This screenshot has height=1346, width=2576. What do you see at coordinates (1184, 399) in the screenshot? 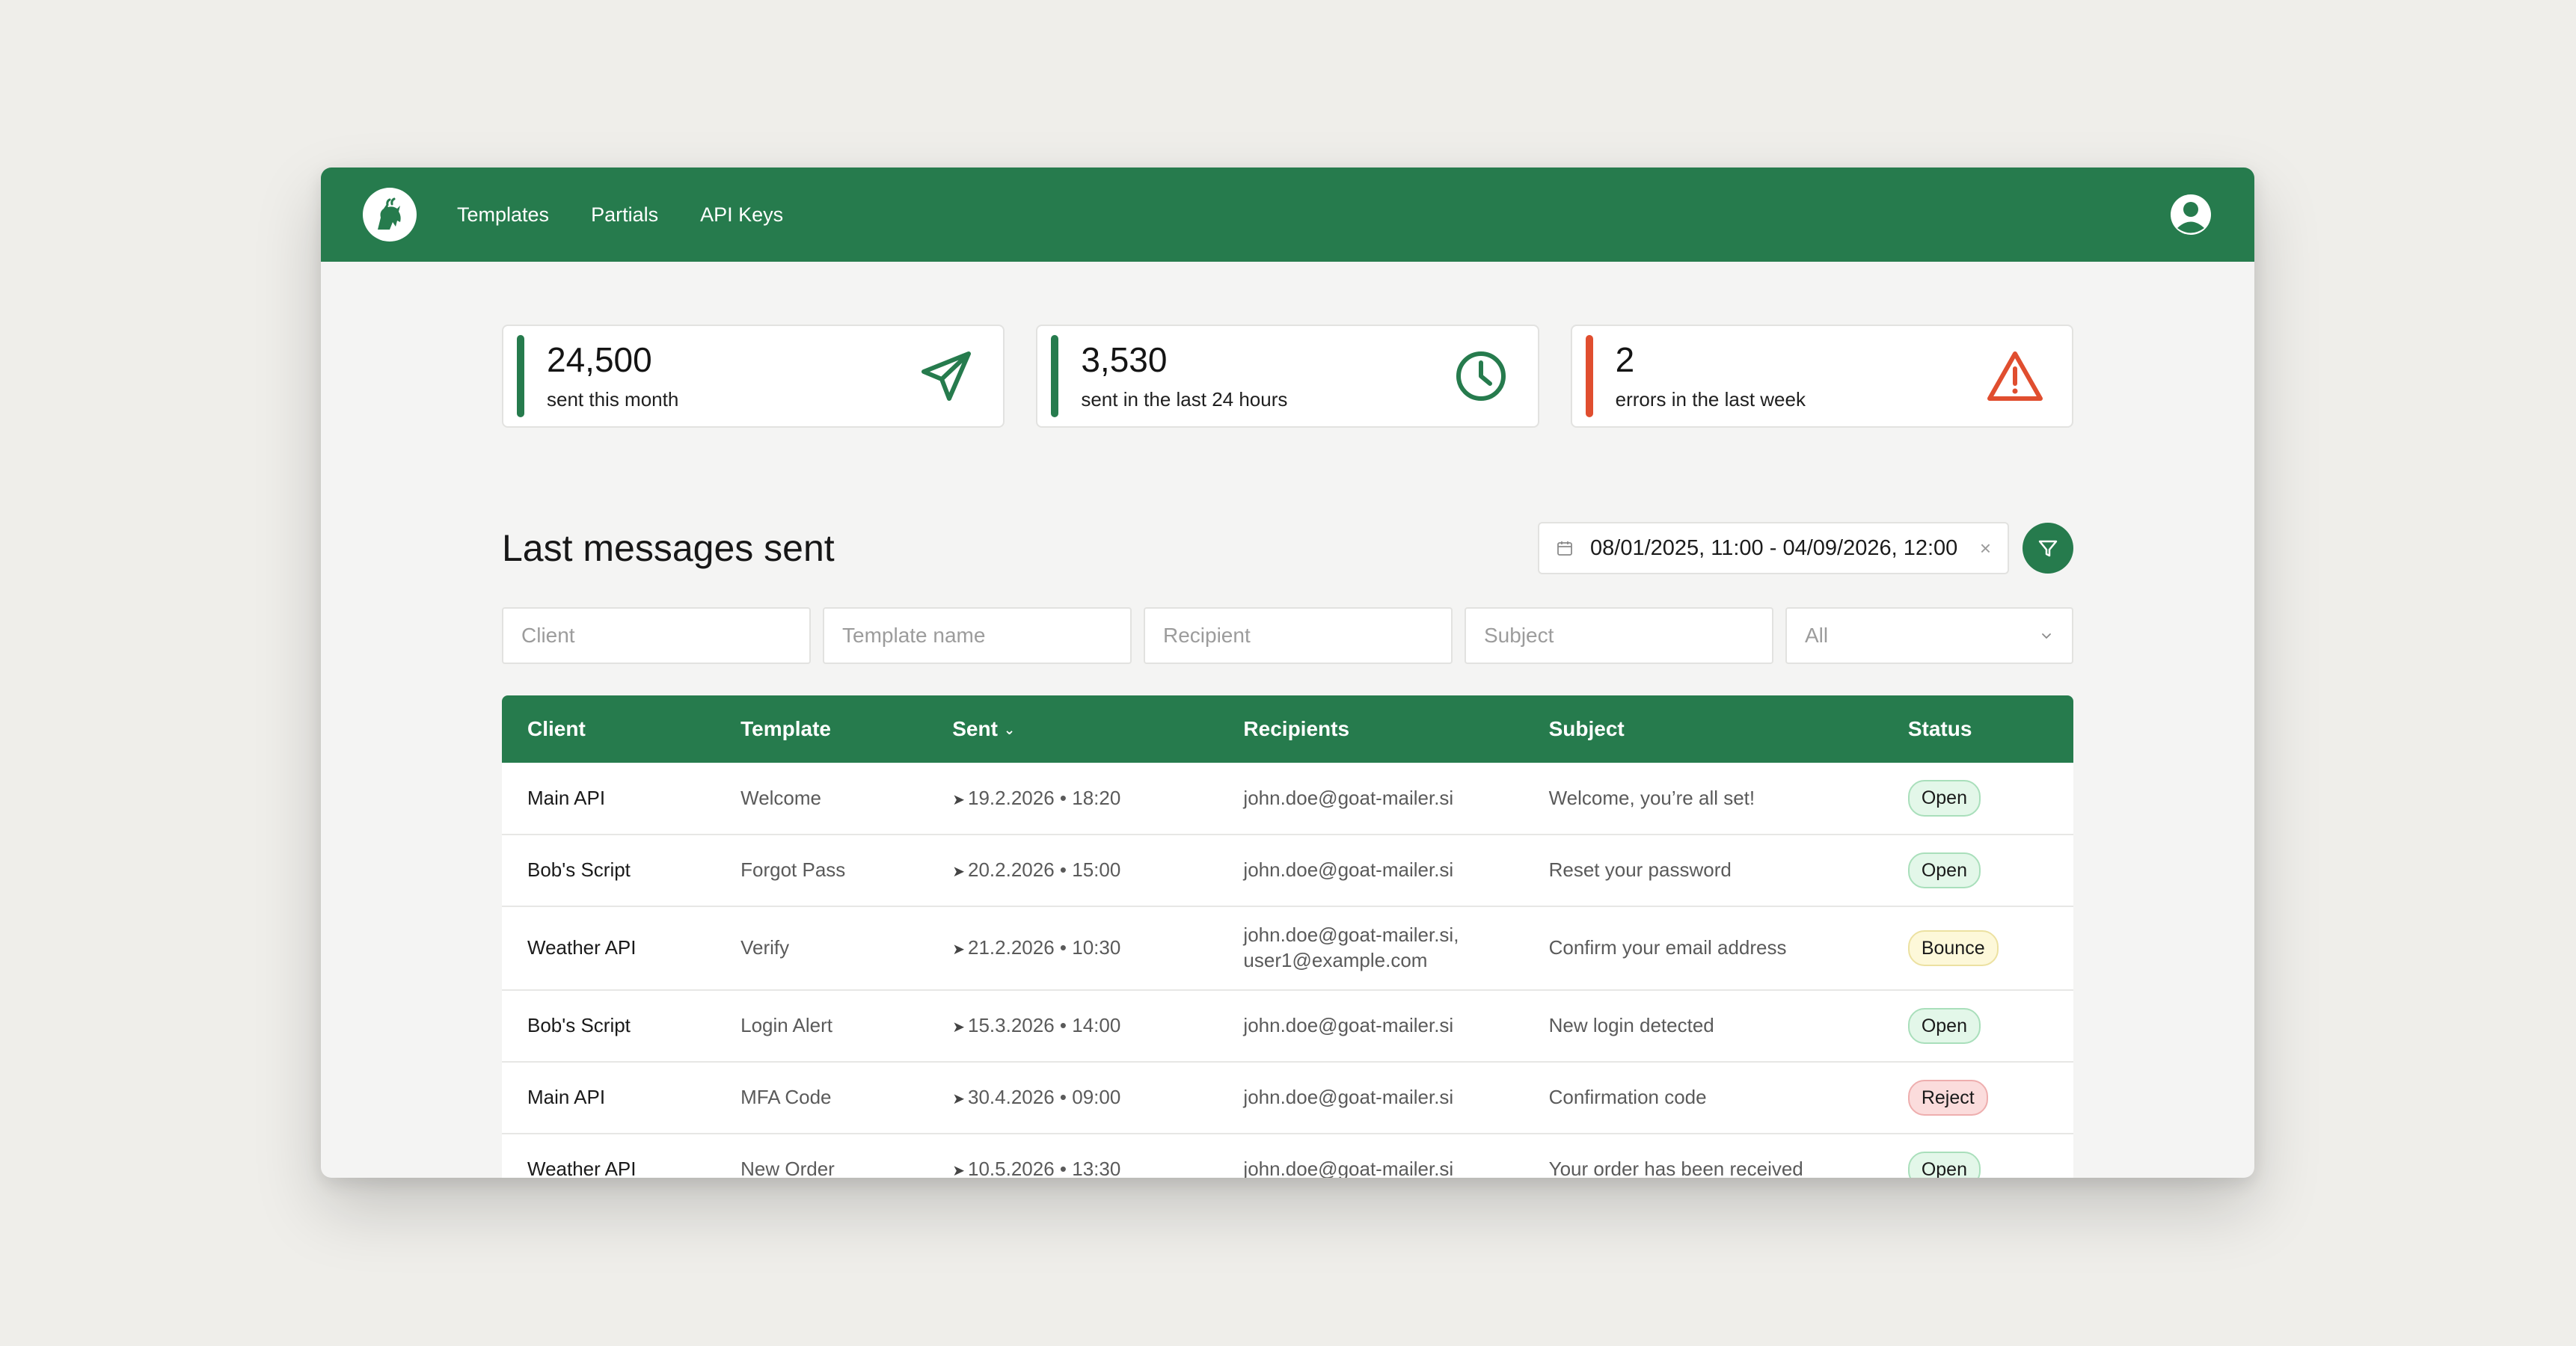
I see `stat-label: sent in the last 24 hours` at bounding box center [1184, 399].